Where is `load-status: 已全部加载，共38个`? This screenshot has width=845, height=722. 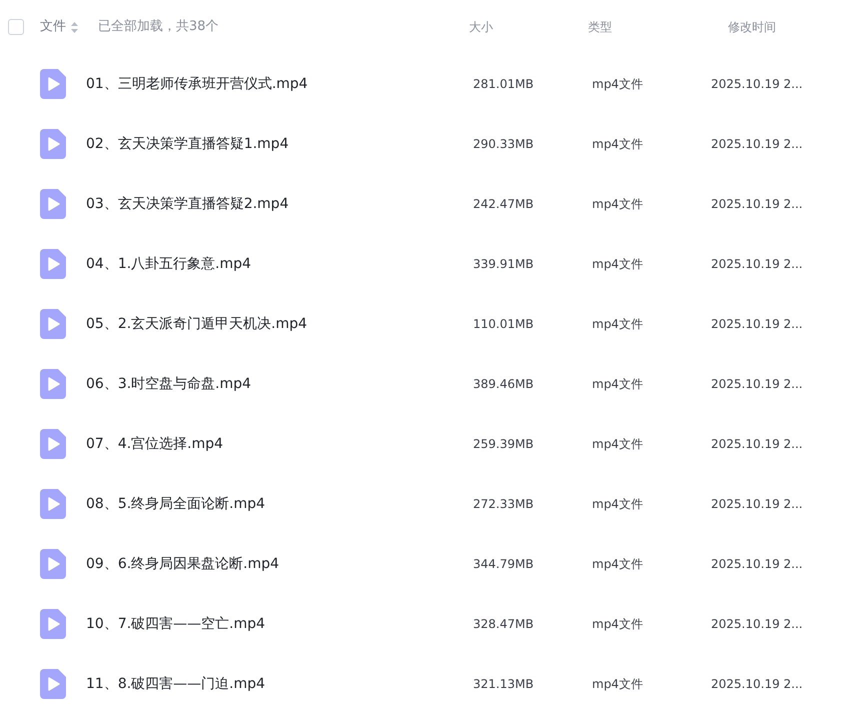
load-status: 已全部加载，共38个 is located at coordinates (159, 27).